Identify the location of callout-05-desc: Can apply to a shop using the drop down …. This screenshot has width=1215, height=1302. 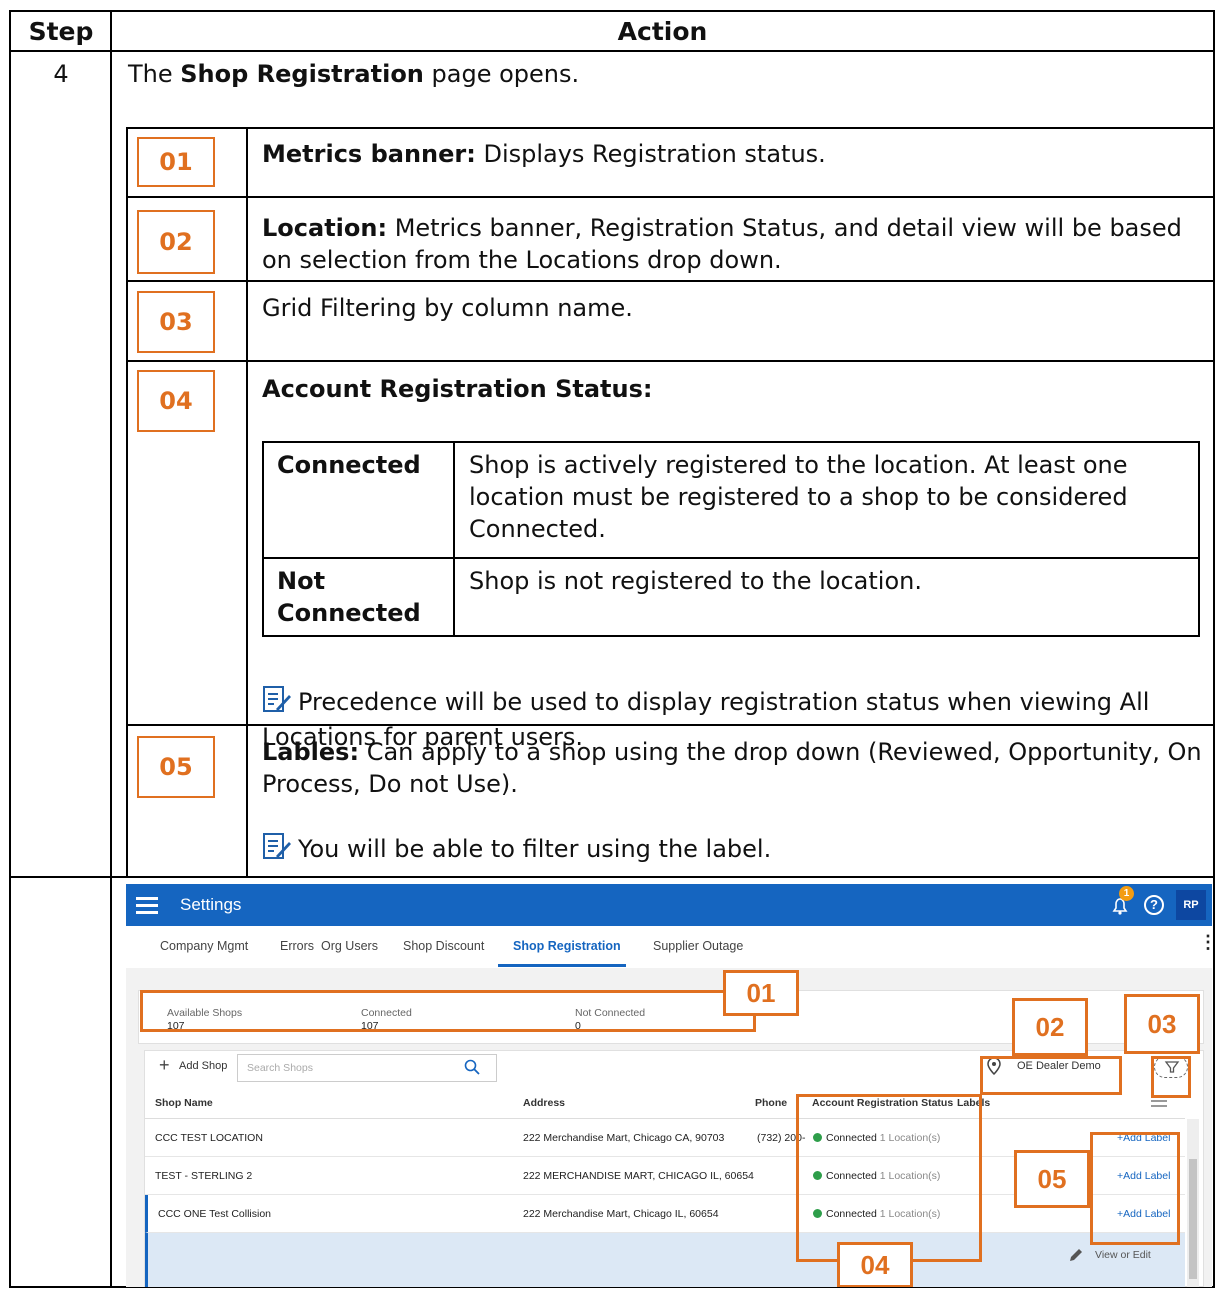
(732, 768).